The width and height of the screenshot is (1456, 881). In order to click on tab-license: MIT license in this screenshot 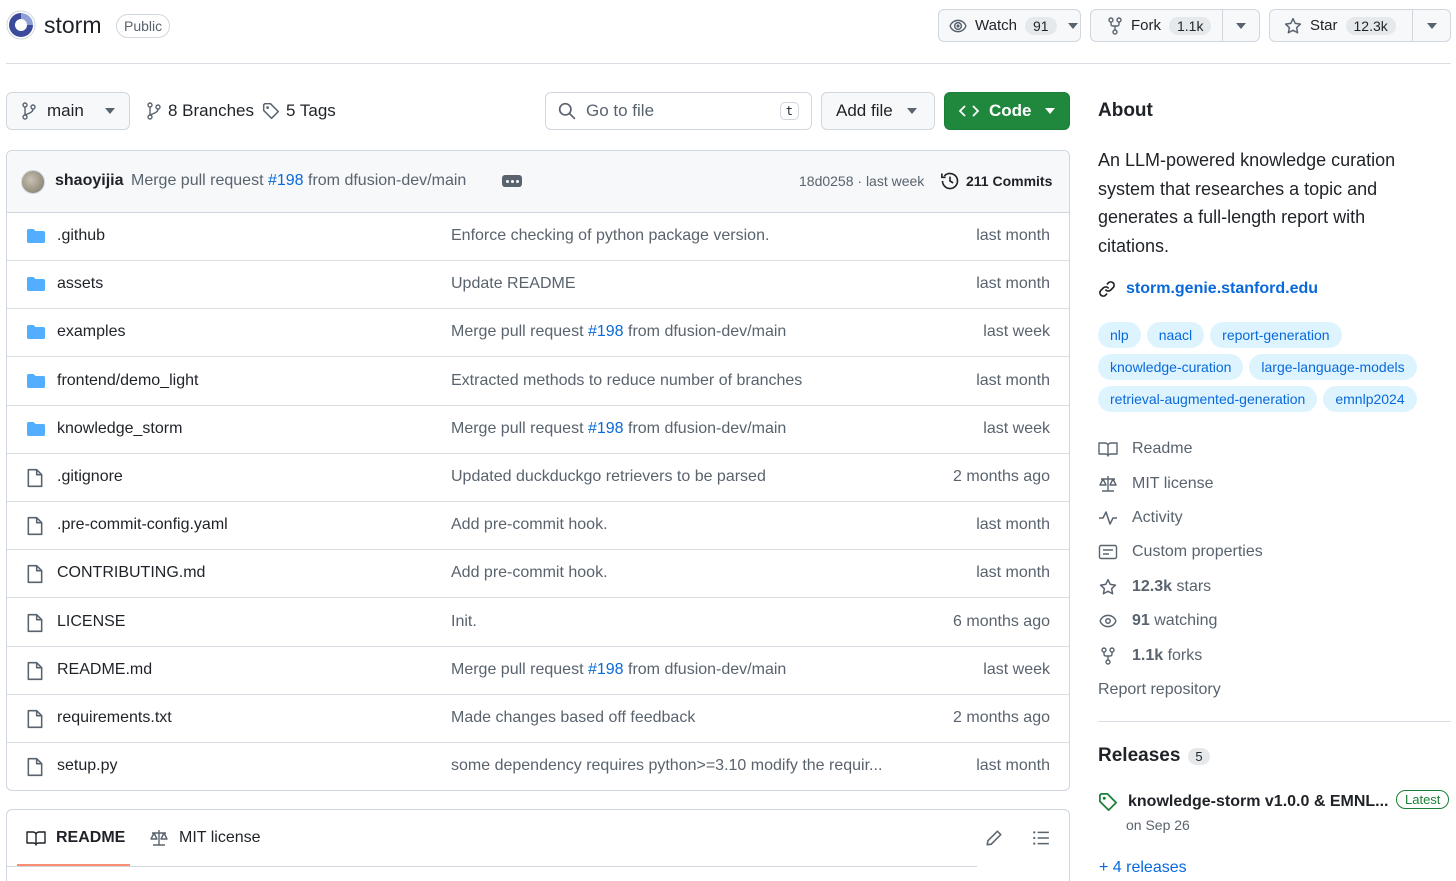, I will do `click(205, 838)`.